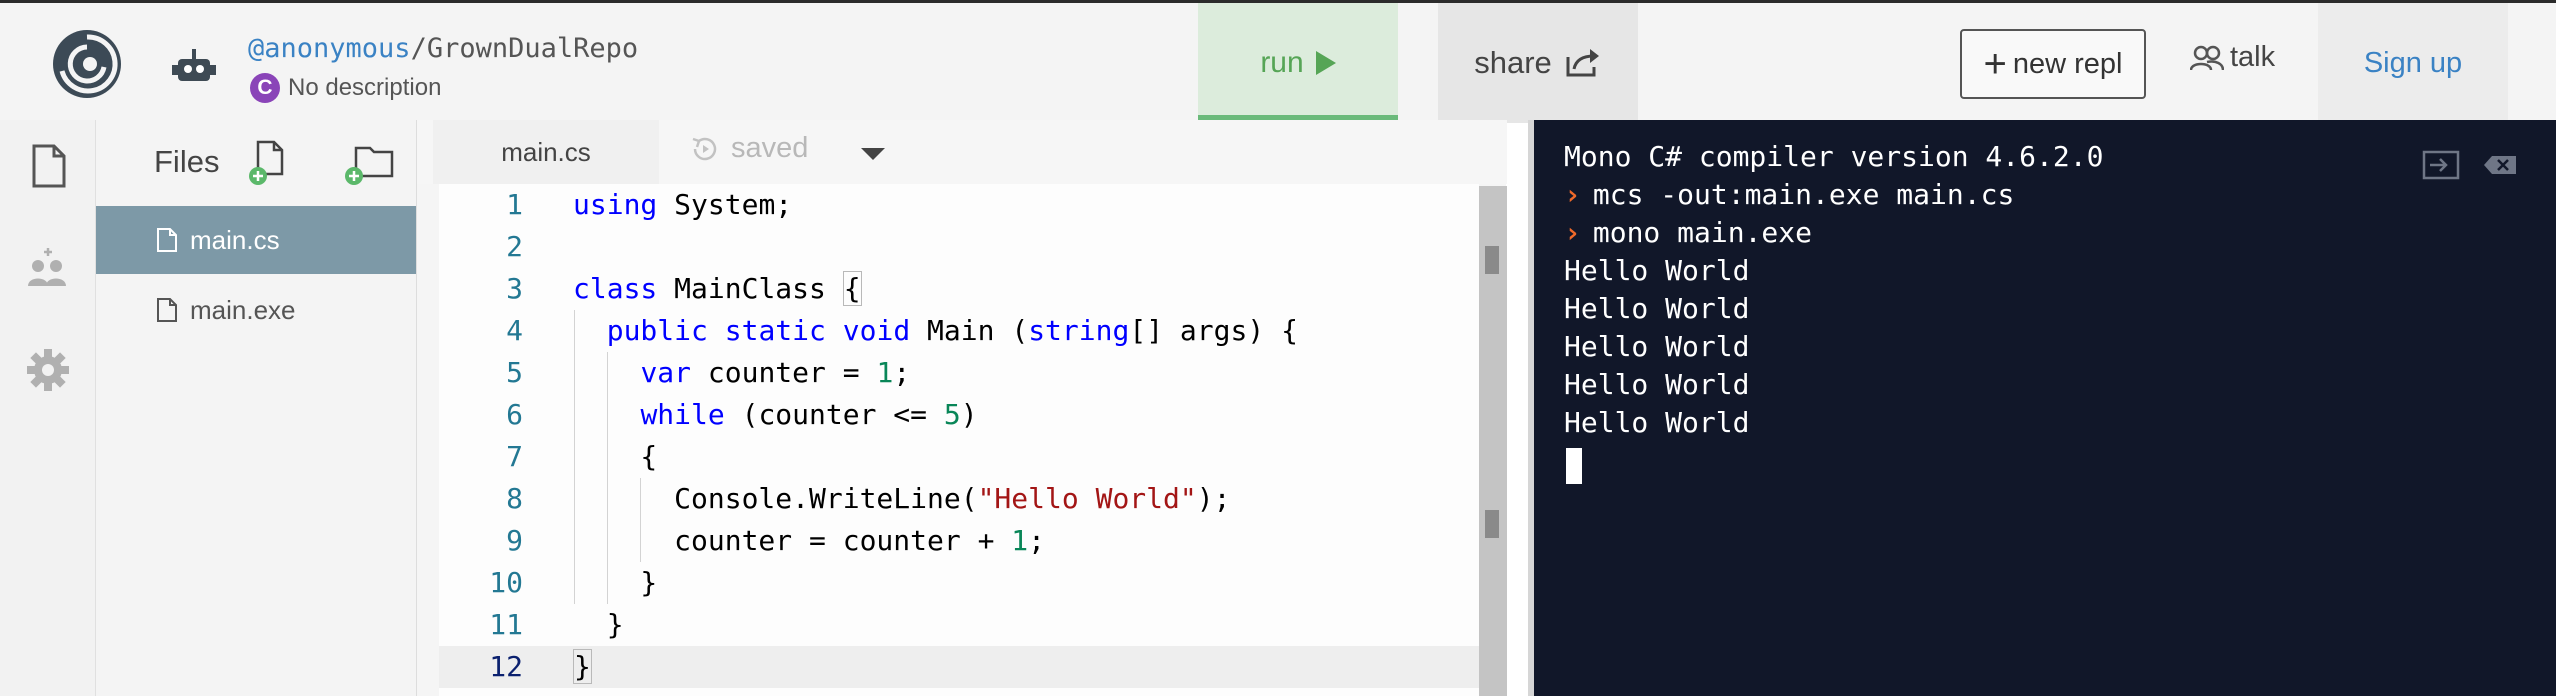 The width and height of the screenshot is (2556, 696). Describe the element at coordinates (329, 48) in the screenshot. I see `repo-owner-link: @anonymous` at that location.